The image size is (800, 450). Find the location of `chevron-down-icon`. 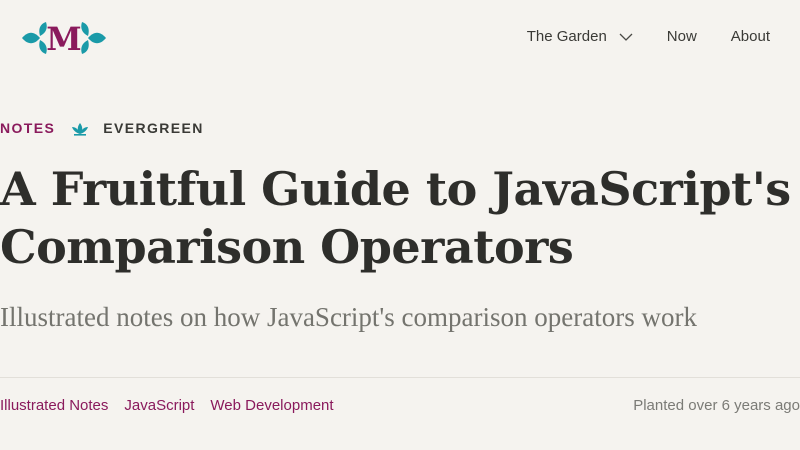

chevron-down-icon is located at coordinates (626, 36).